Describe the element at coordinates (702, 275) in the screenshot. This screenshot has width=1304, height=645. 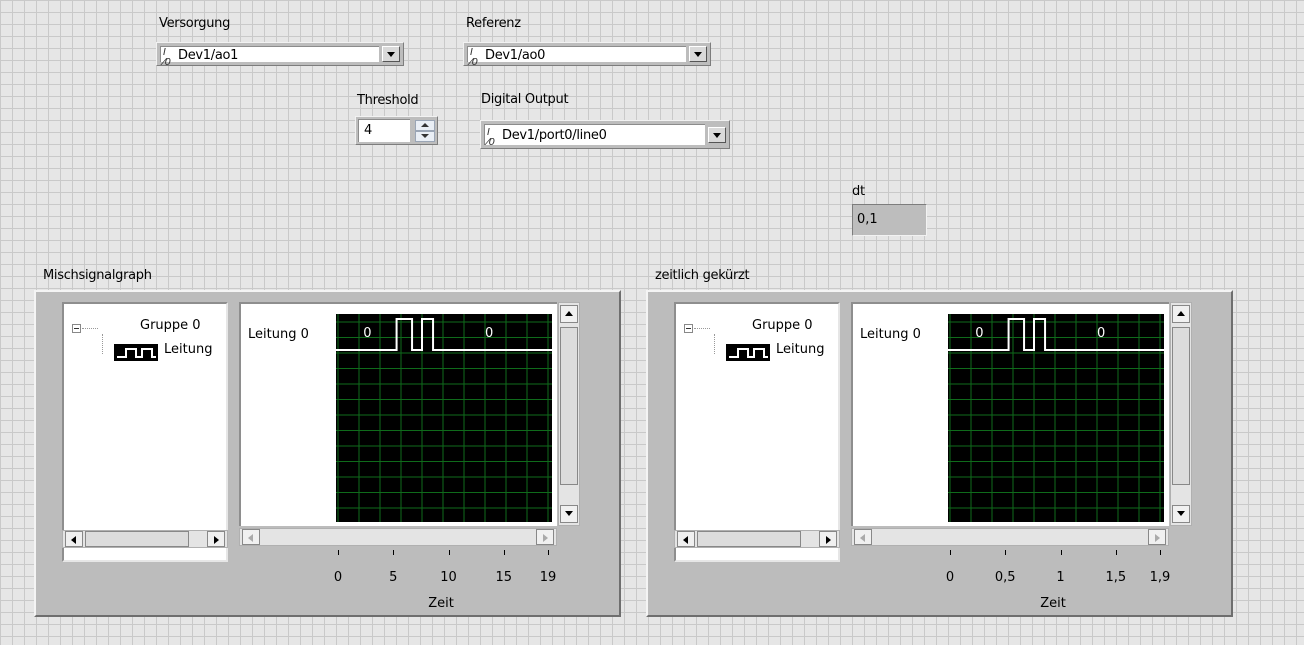
I see `graph-title: zeitlich gekürzt` at that location.